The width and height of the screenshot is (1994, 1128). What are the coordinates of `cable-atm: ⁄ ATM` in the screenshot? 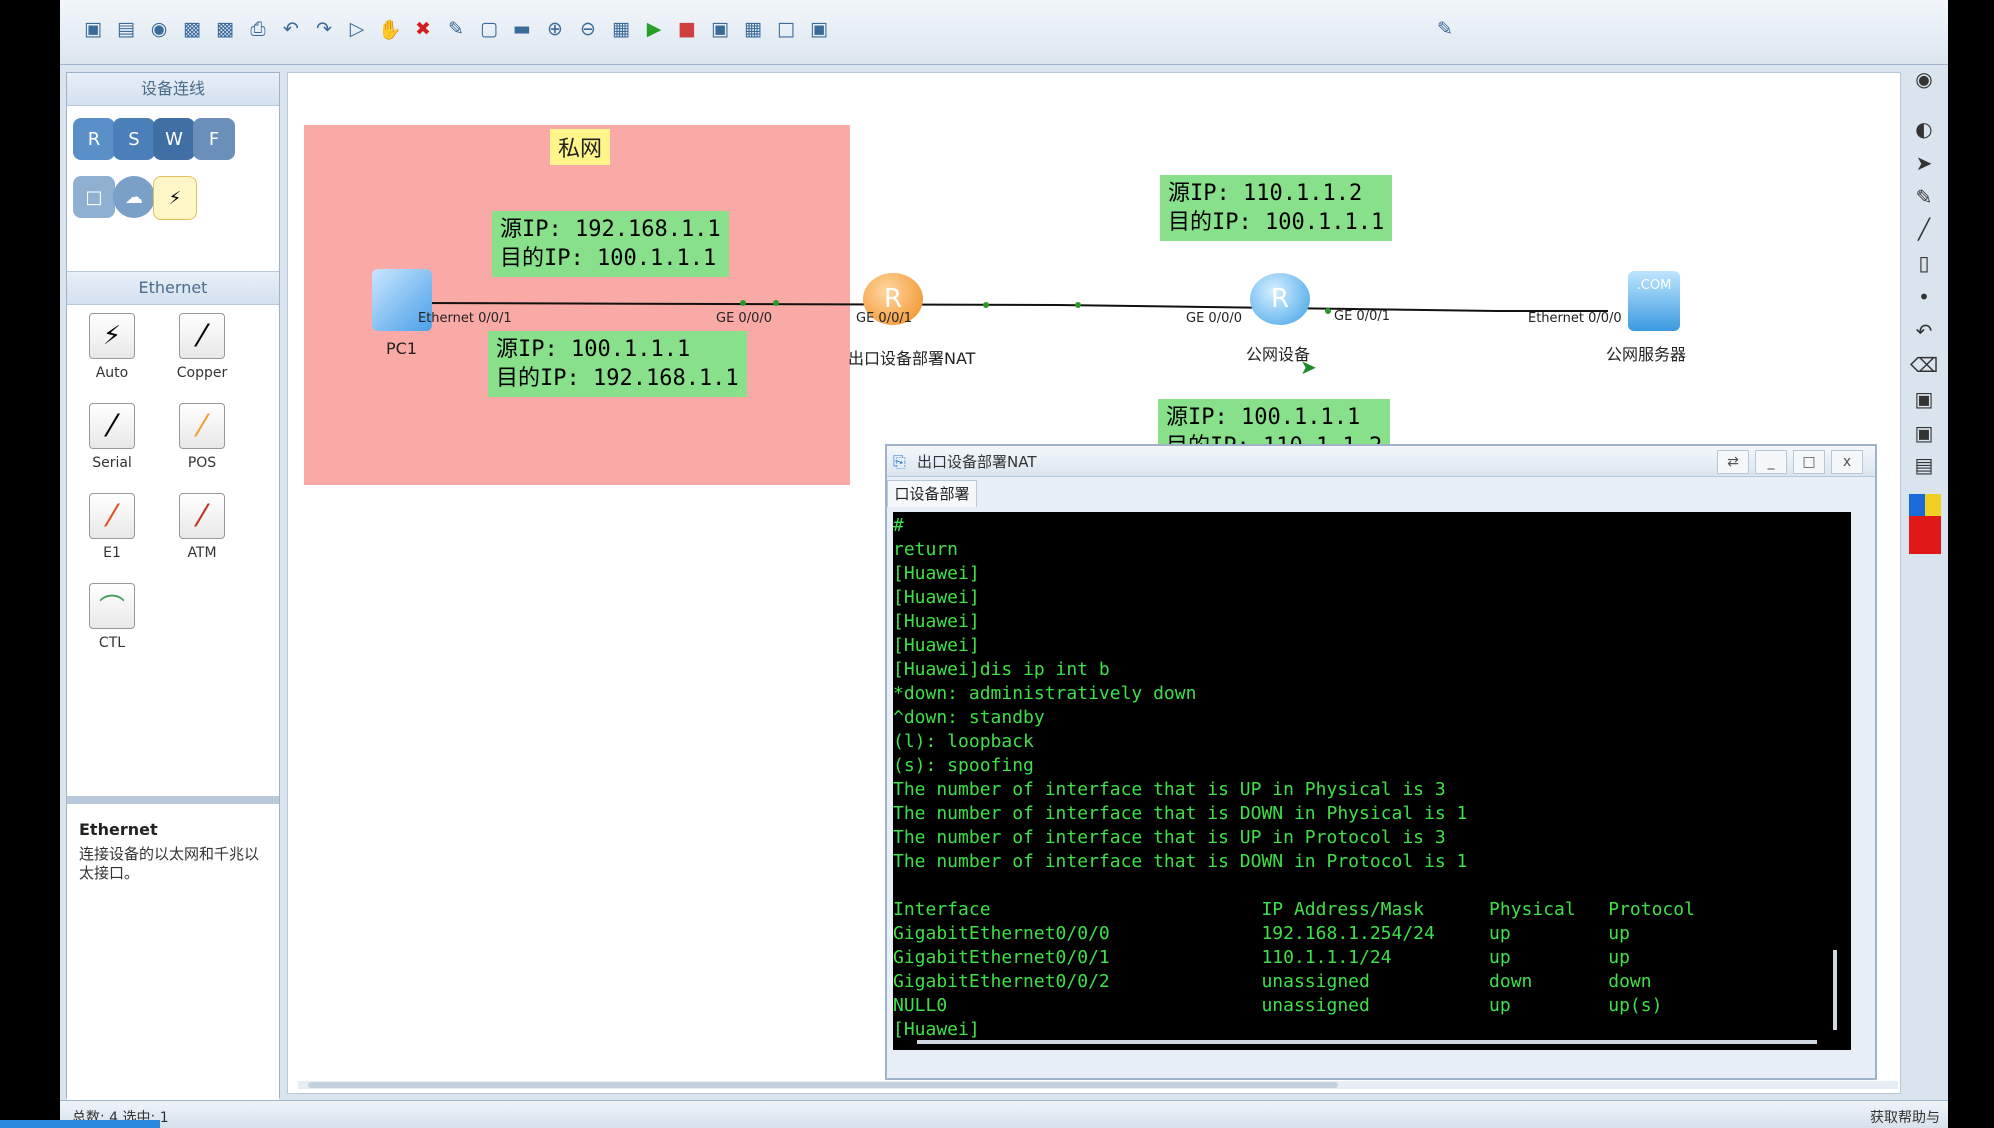 It's located at (202, 527).